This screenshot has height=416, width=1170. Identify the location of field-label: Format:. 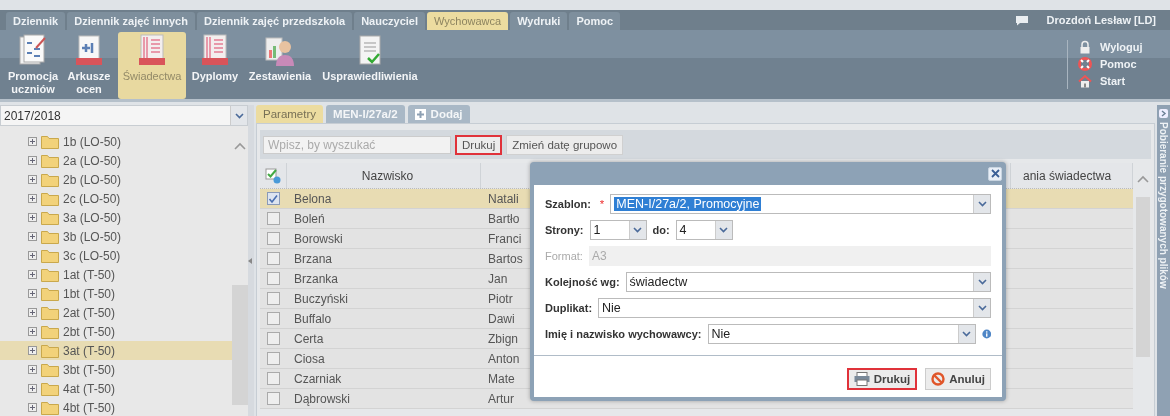
(564, 256).